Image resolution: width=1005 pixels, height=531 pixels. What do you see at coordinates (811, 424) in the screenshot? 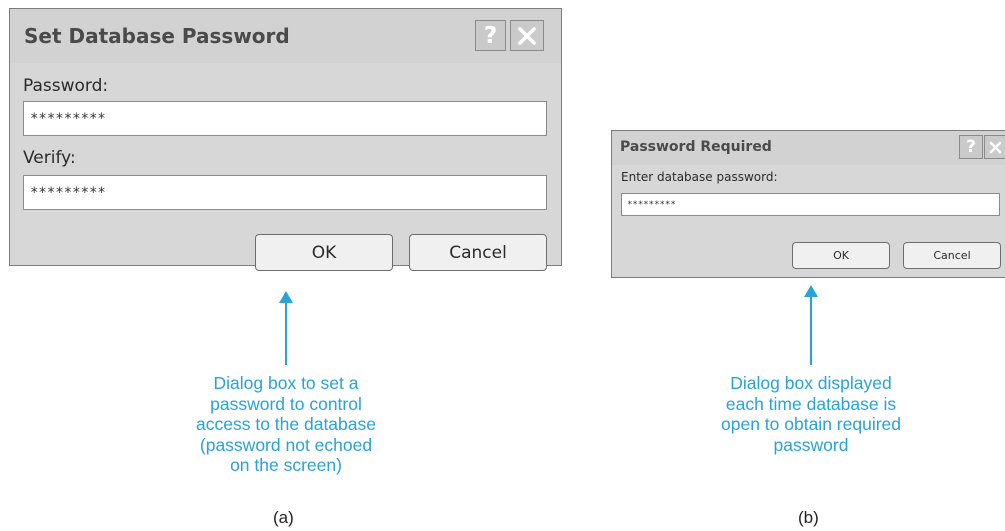
I see `caption-b-line: open to obtain required` at bounding box center [811, 424].